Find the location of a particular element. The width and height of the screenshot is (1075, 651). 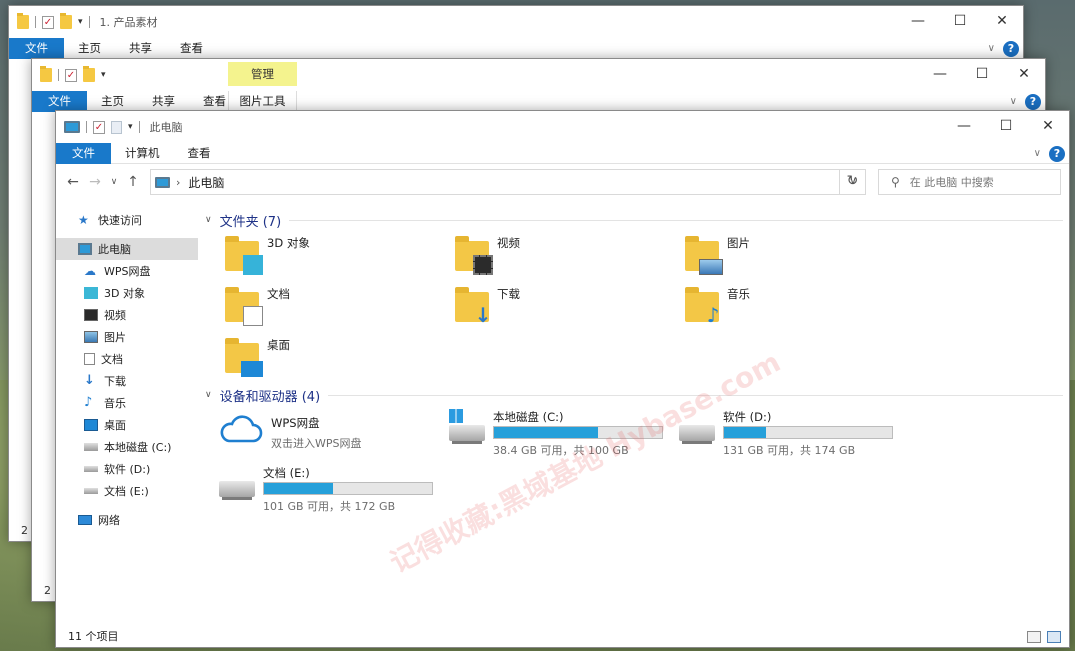

folder-documents: 文档 is located at coordinates (257, 306).